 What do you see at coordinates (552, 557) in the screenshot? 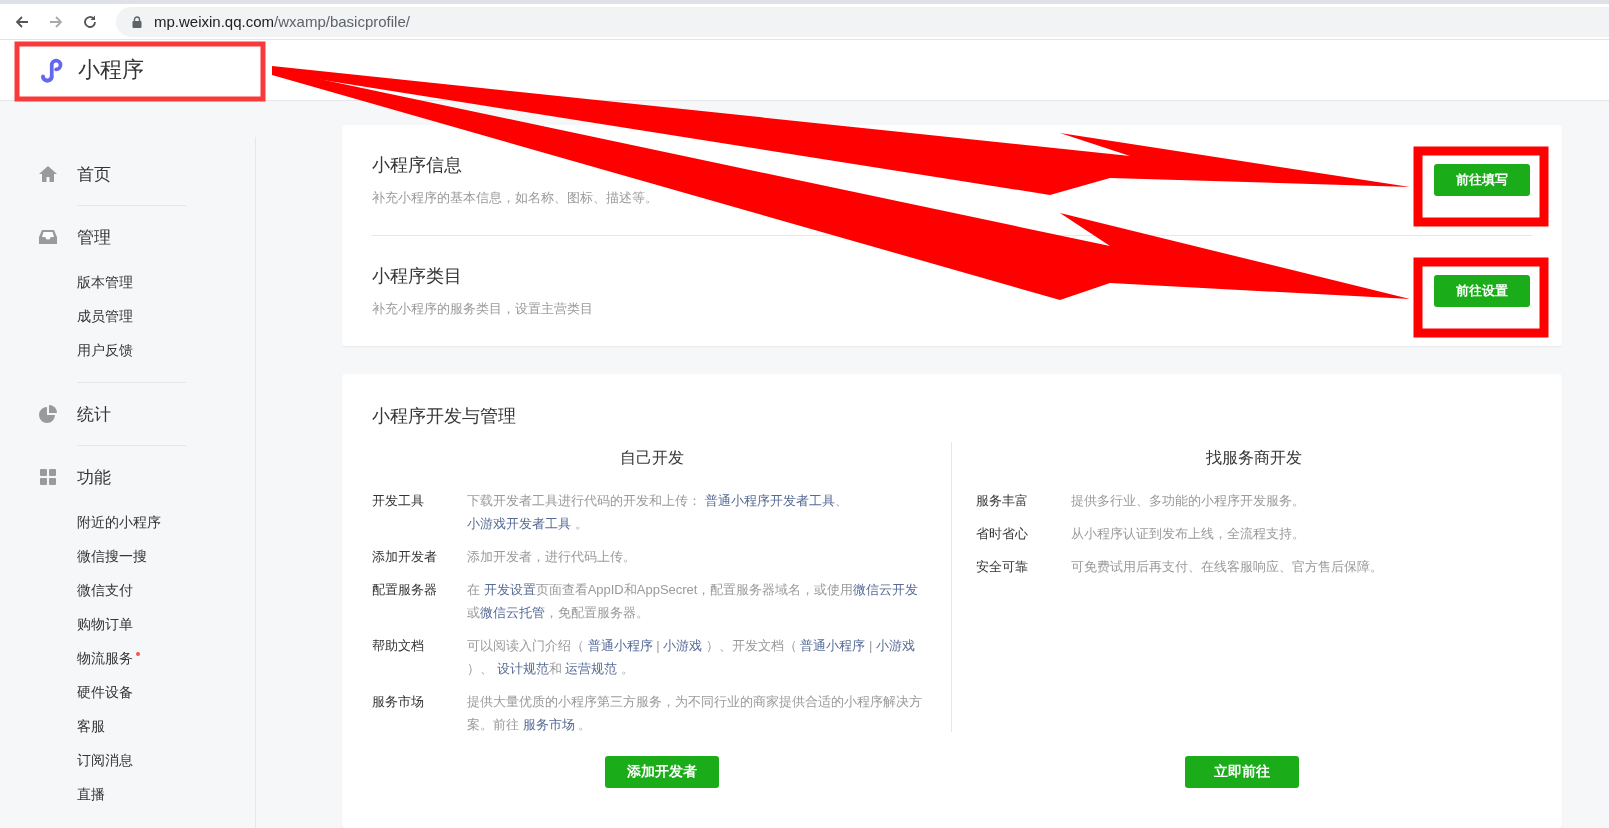
I see `row-description: 添加开发者，进行代码上传。` at bounding box center [552, 557].